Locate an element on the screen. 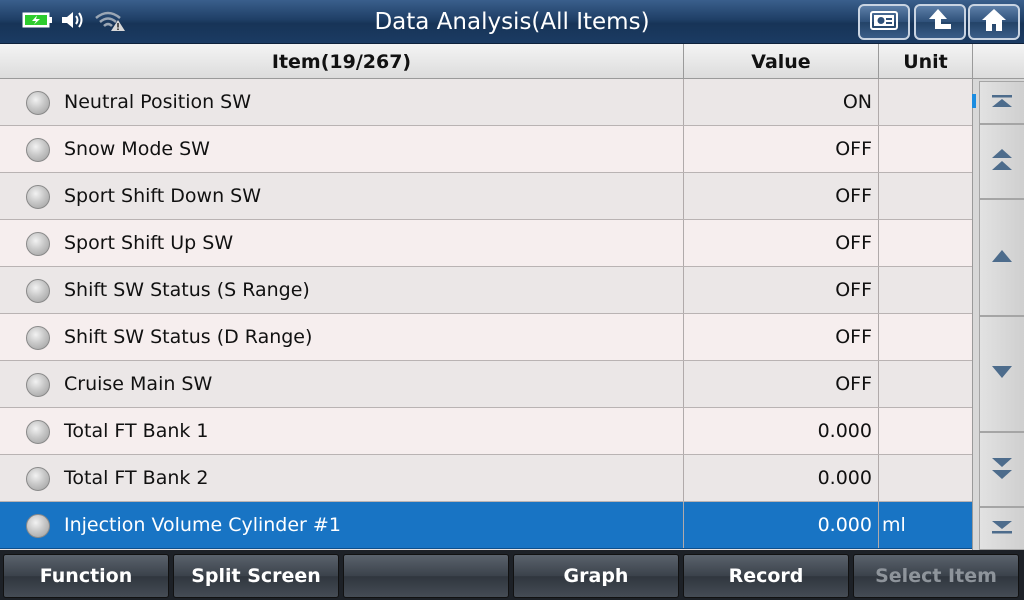 This screenshot has height=600, width=1024. scroll-header is located at coordinates (998, 61).